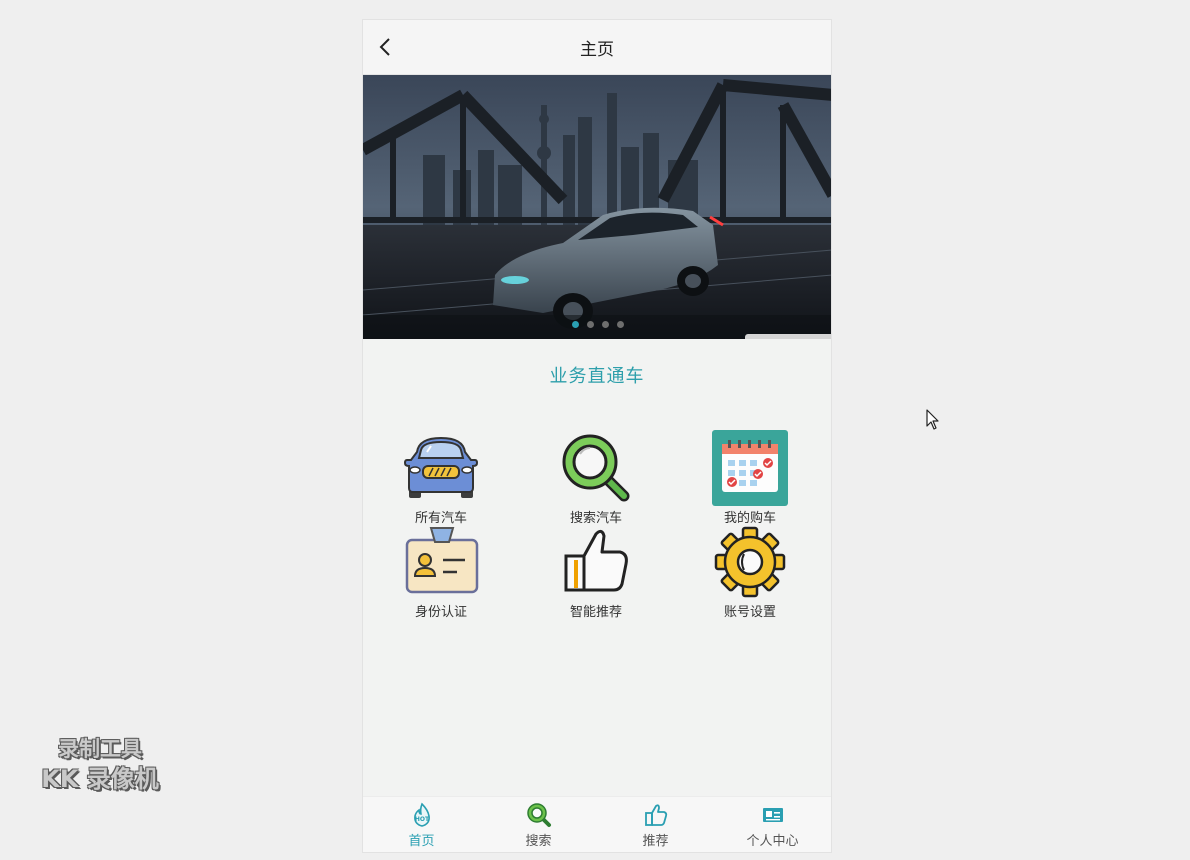 This screenshot has height=860, width=1190. I want to click on grid-item-account-settings: 账号设置, so click(750, 572).